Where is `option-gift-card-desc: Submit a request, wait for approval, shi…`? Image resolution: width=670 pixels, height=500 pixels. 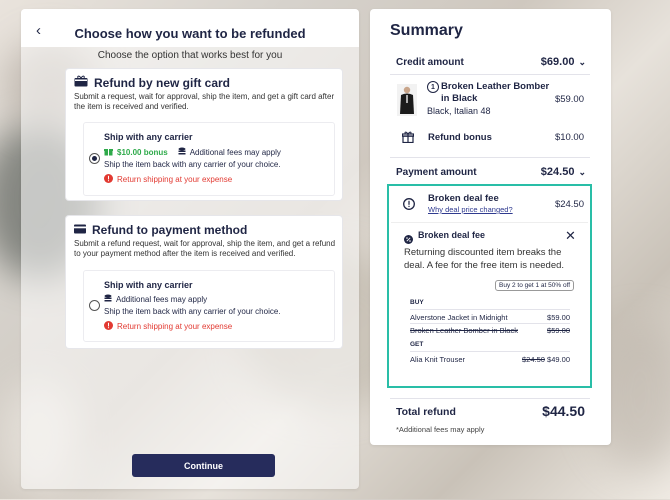
option-gift-card-desc: Submit a request, wait for approval, shi… is located at coordinates (204, 101).